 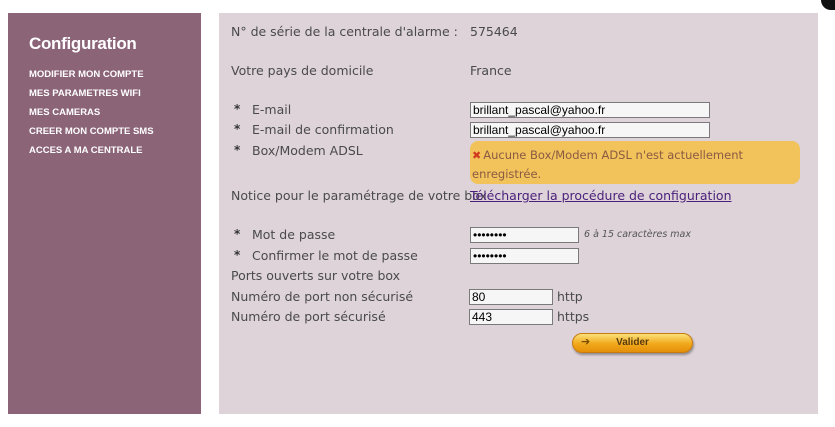 What do you see at coordinates (91, 154) in the screenshot?
I see `sidebar-item-acces-centrale: ACCES A MA CENTRALE` at bounding box center [91, 154].